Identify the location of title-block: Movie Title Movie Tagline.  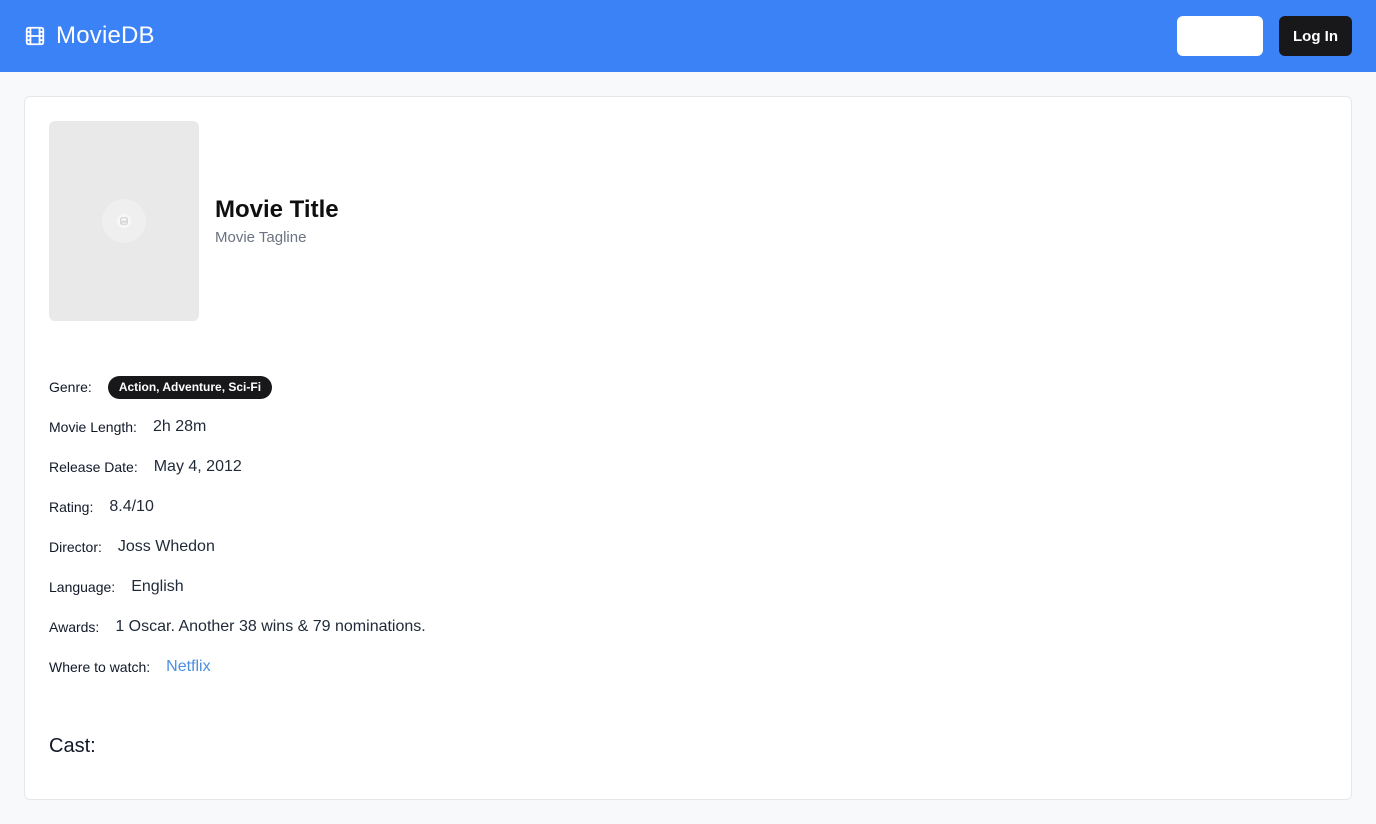
(277, 220).